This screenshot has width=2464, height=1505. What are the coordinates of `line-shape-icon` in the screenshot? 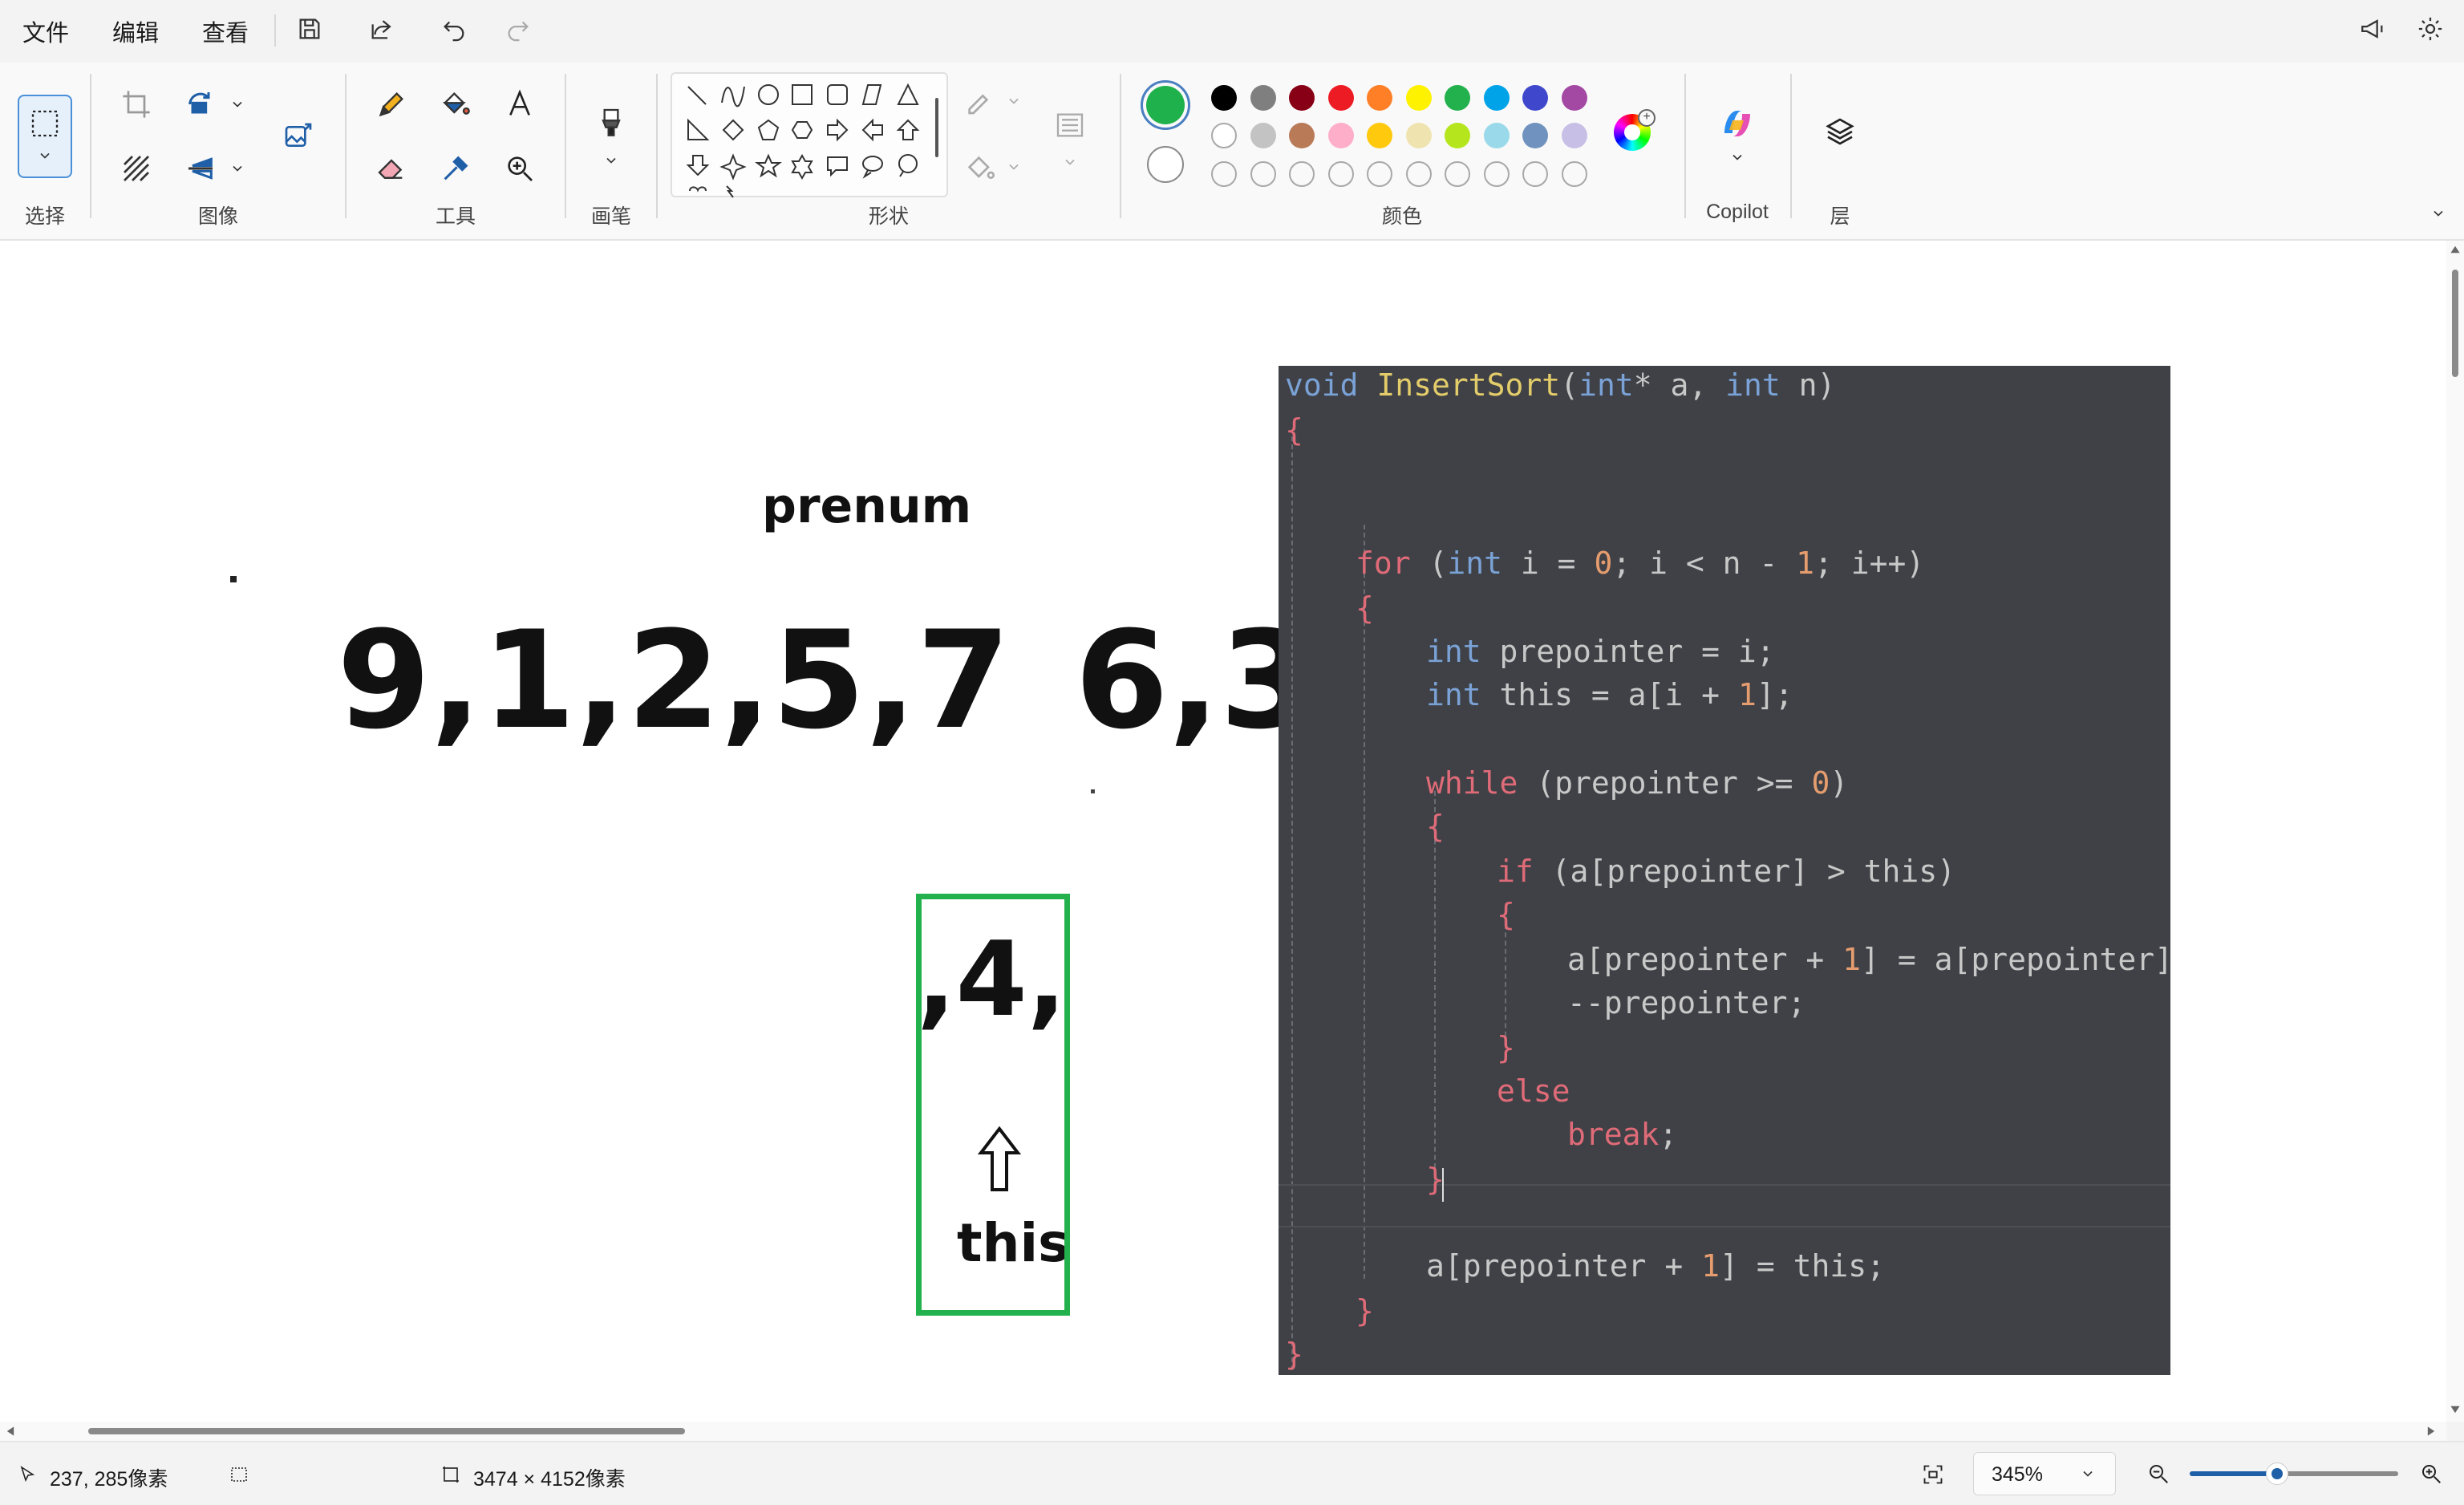 It's located at (697, 96).